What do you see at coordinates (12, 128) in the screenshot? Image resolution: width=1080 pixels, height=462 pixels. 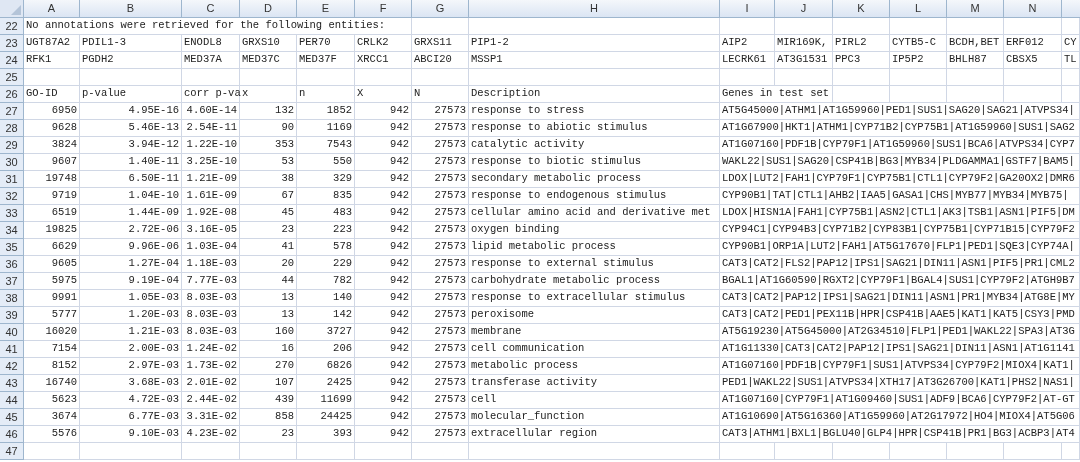 I see `row-header: 28` at bounding box center [12, 128].